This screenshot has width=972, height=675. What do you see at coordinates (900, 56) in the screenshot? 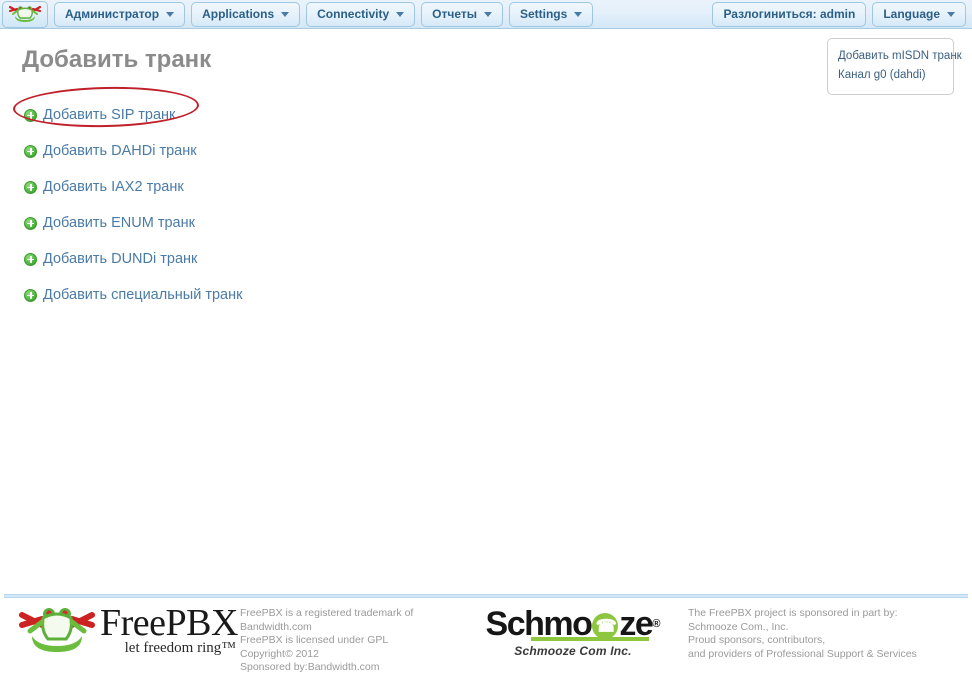
I see `side-panel-item-misdn: Добавить mISDN транк` at bounding box center [900, 56].